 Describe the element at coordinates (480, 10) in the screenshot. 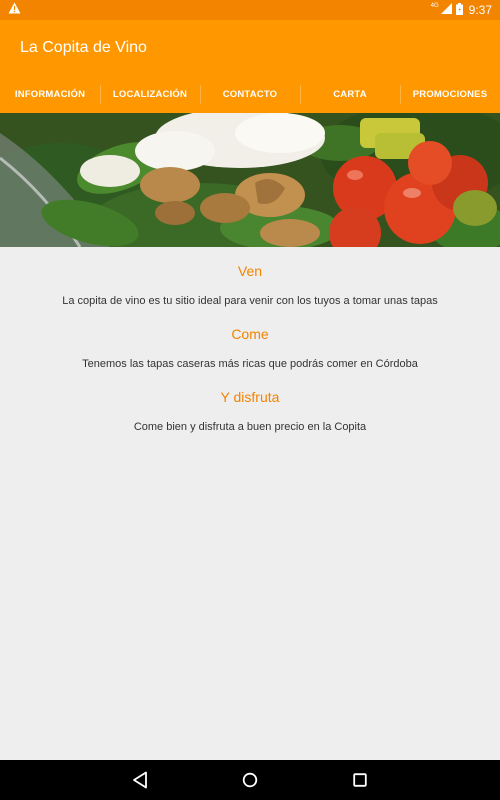

I see `status-time: 9:37` at that location.